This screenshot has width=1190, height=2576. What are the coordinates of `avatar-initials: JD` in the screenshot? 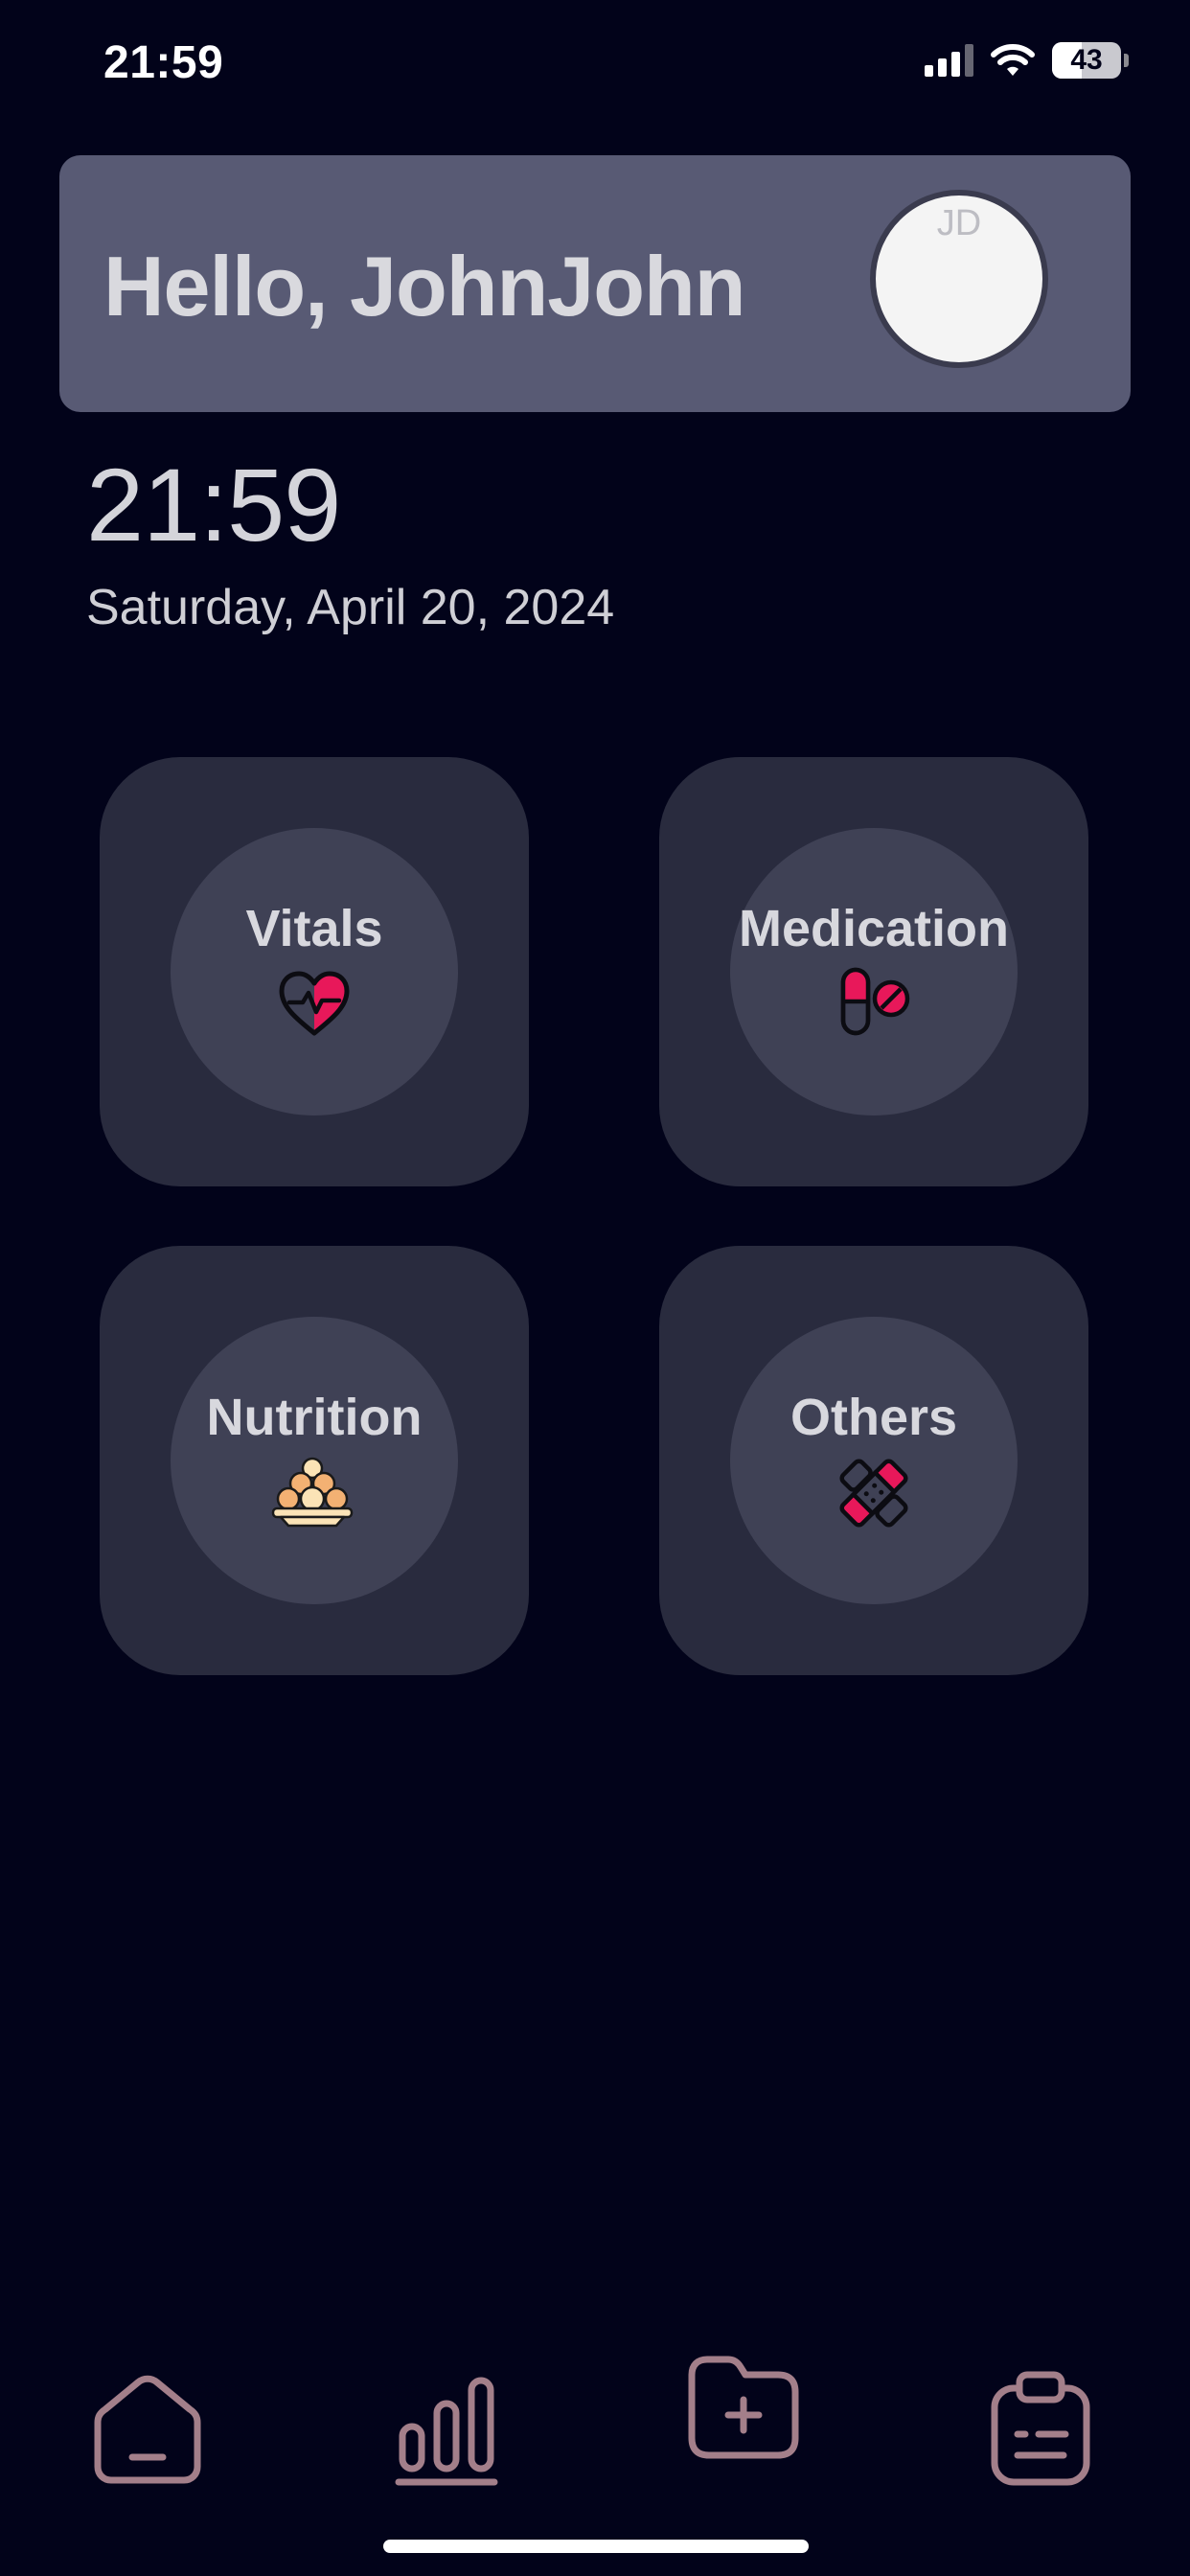 It's located at (959, 223).